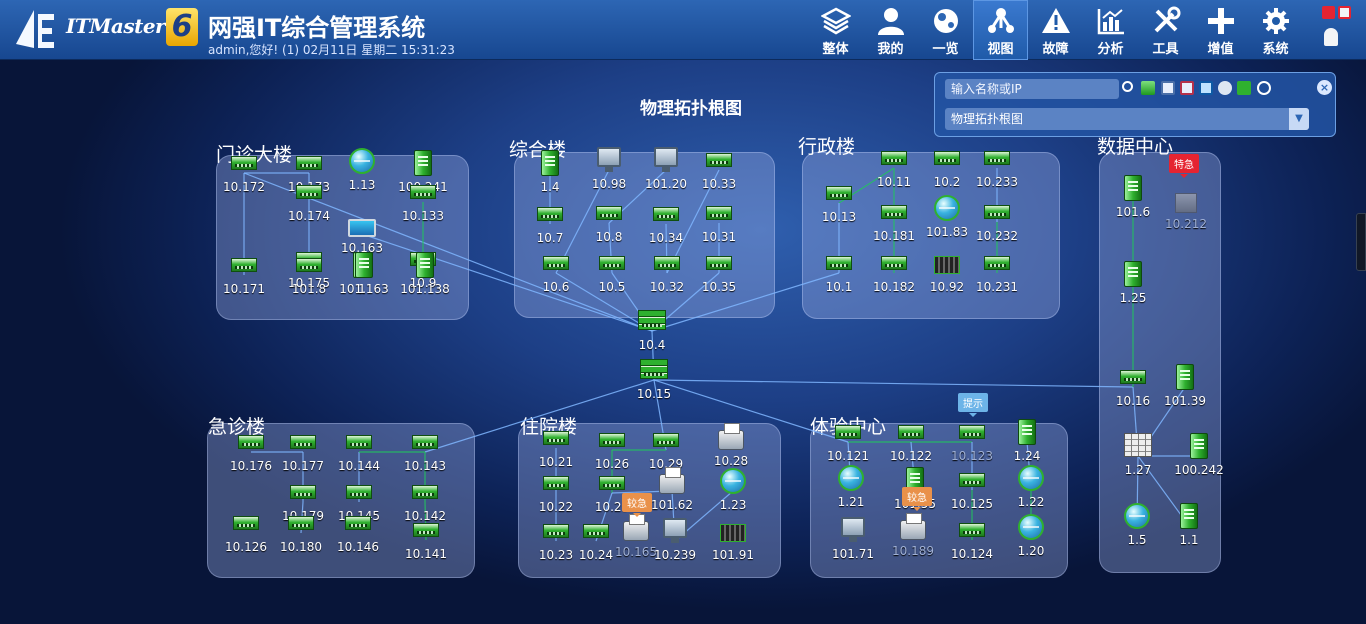 The height and width of the screenshot is (624, 1366). Describe the element at coordinates (1127, 119) in the screenshot. I see `view-select: 物理拓扑根图 ▼` at that location.